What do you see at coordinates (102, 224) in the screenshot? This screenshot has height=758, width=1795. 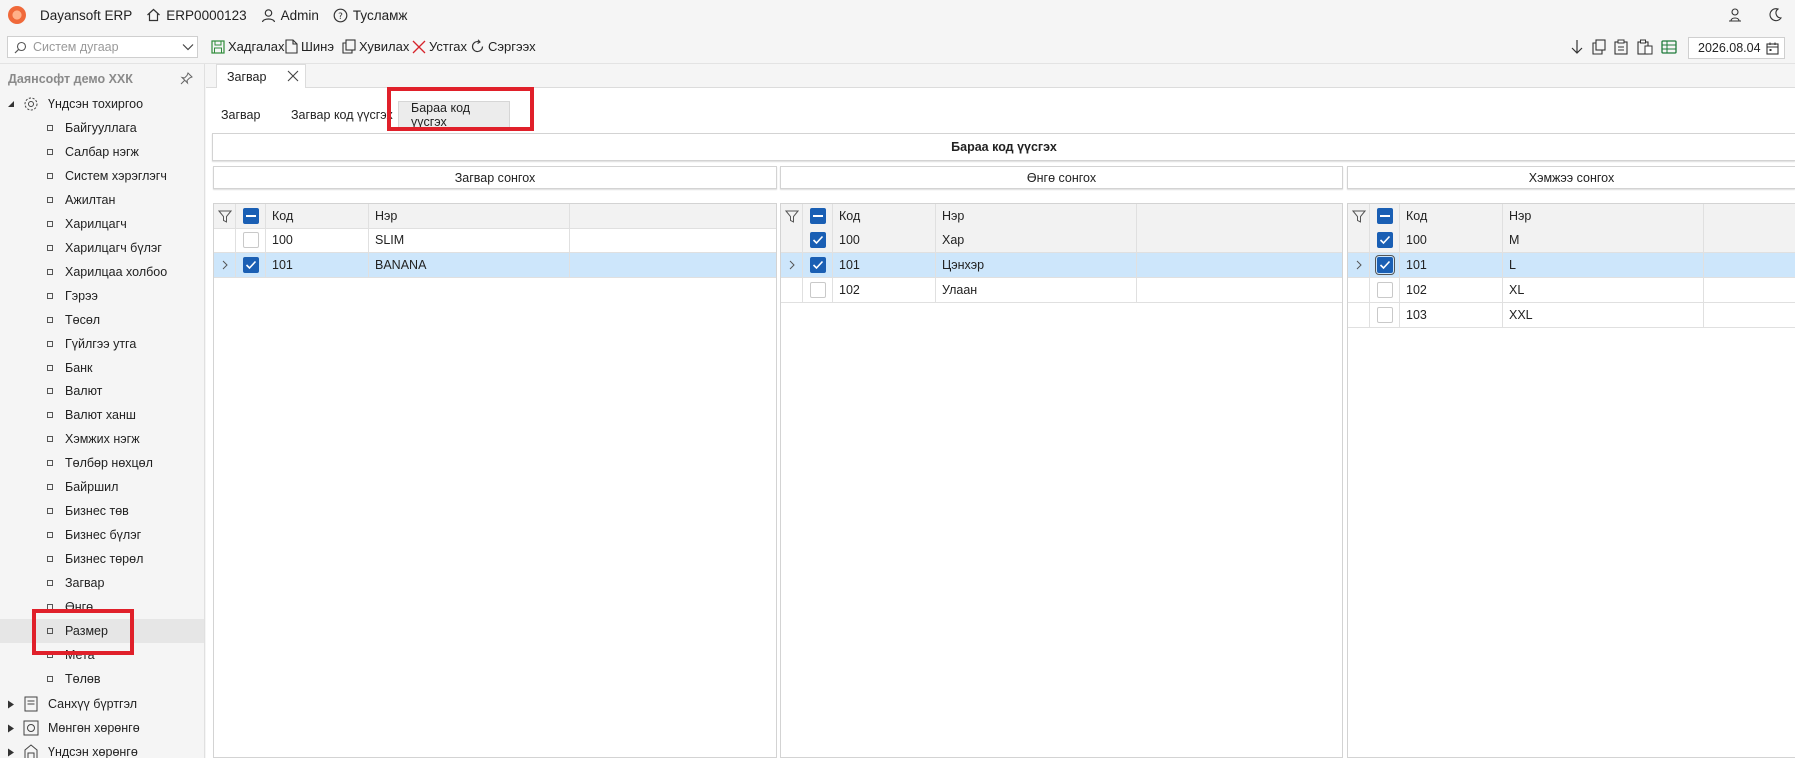 I see `sidebar-item: Харилцагч` at bounding box center [102, 224].